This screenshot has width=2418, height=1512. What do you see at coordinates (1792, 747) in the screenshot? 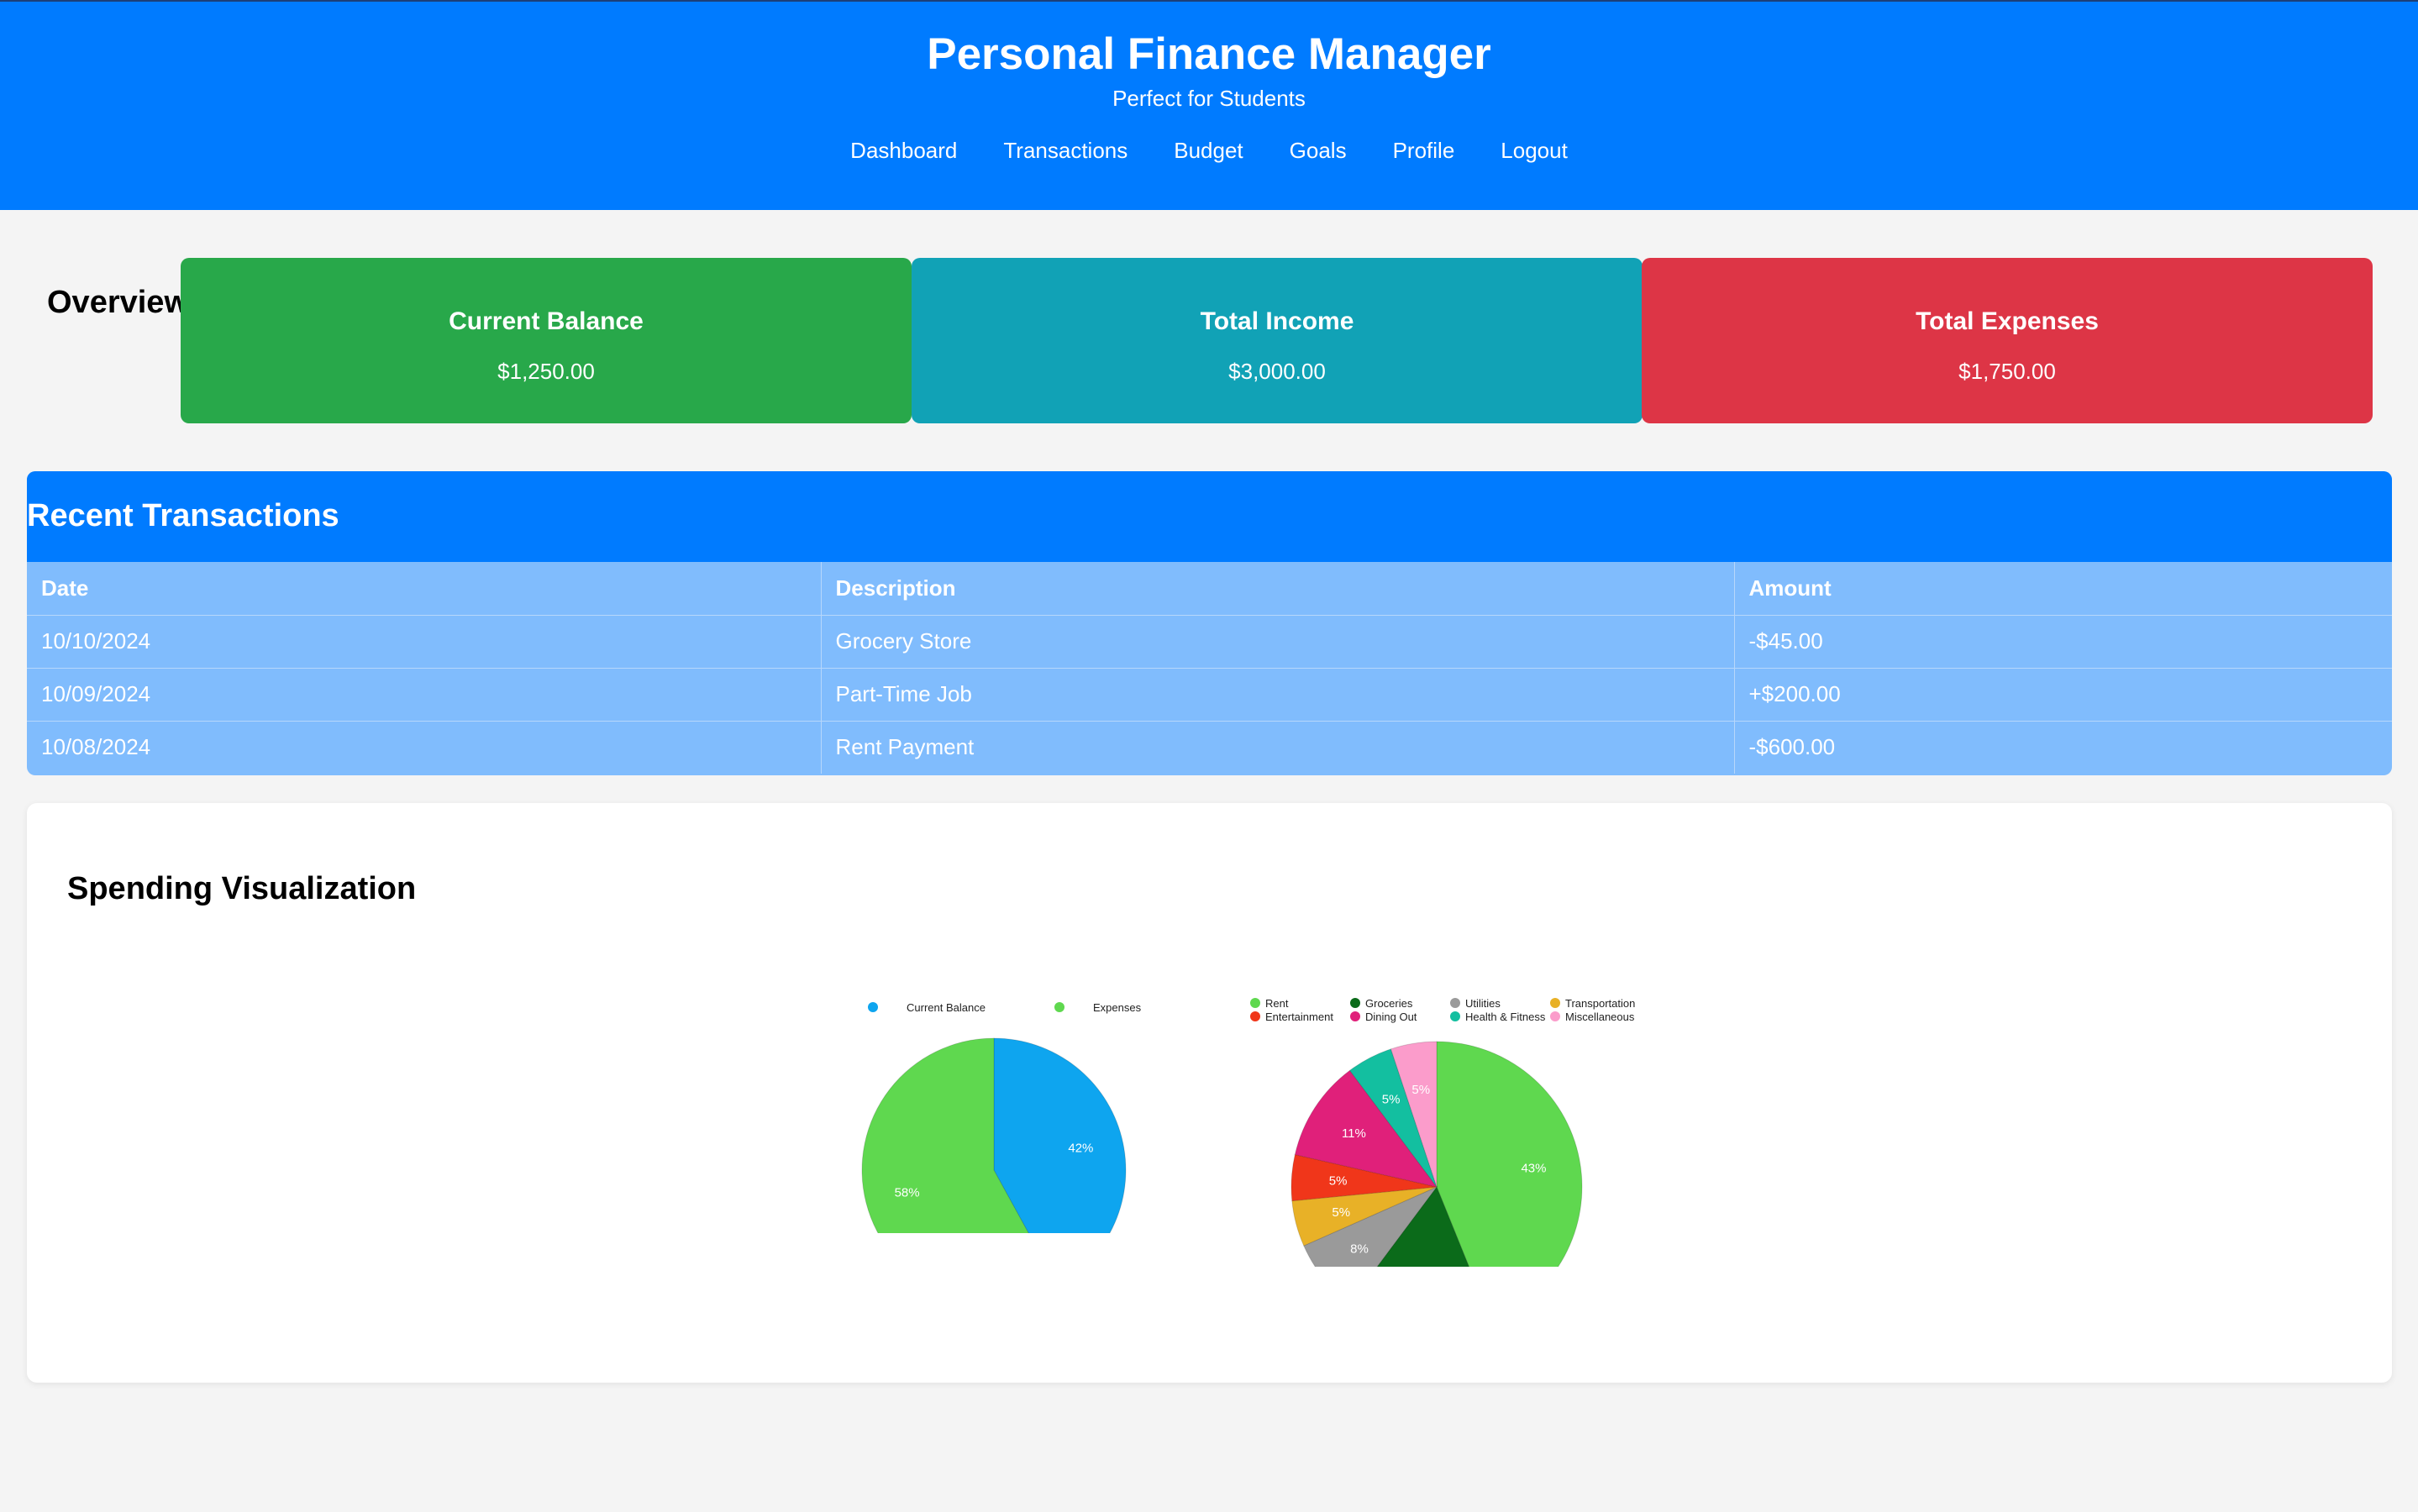
I see `cell-amount: -$600.00` at bounding box center [1792, 747].